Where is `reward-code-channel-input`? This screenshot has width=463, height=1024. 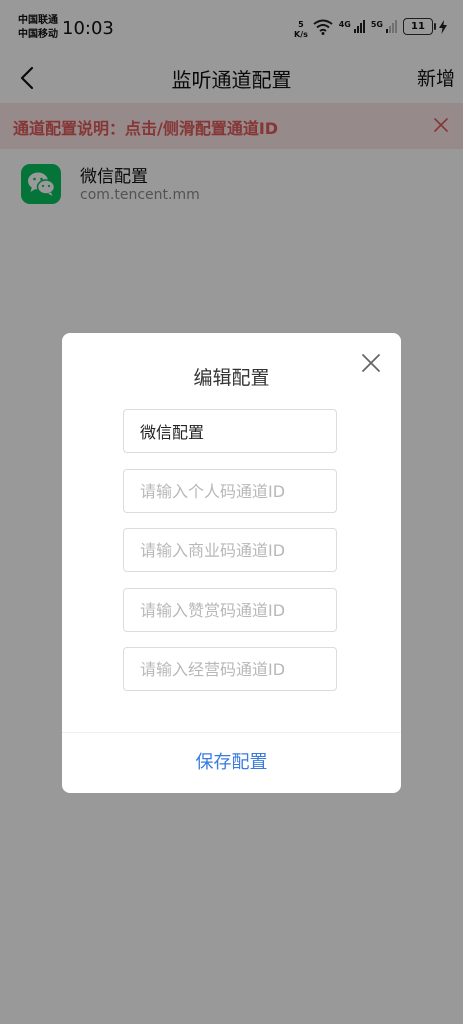
reward-code-channel-input is located at coordinates (230, 610).